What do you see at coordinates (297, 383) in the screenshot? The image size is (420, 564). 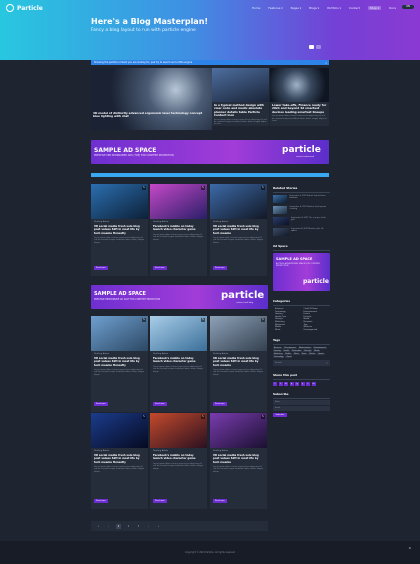 I see `social-icon: g` at bounding box center [297, 383].